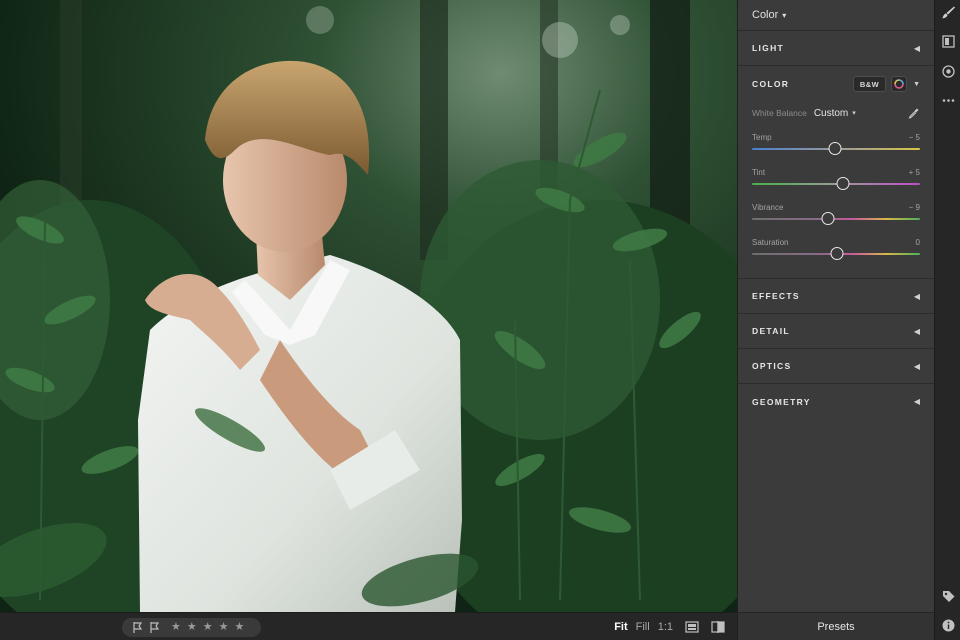 The height and width of the screenshot is (640, 960). I want to click on slider-label: Vibrance, so click(768, 207).